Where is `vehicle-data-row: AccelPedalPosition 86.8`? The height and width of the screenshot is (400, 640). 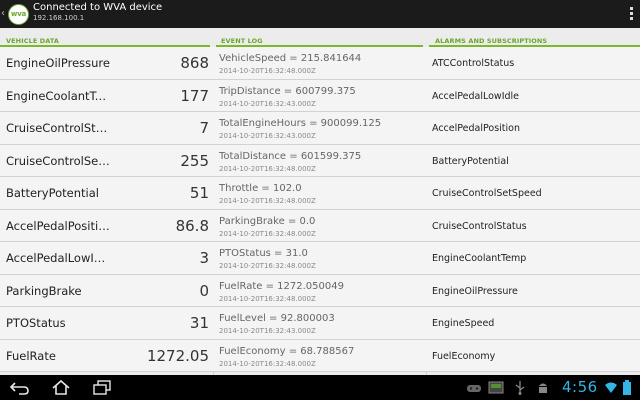
vehicle-data-row: AccelPedalPosition 86.8 is located at coordinates (106, 226).